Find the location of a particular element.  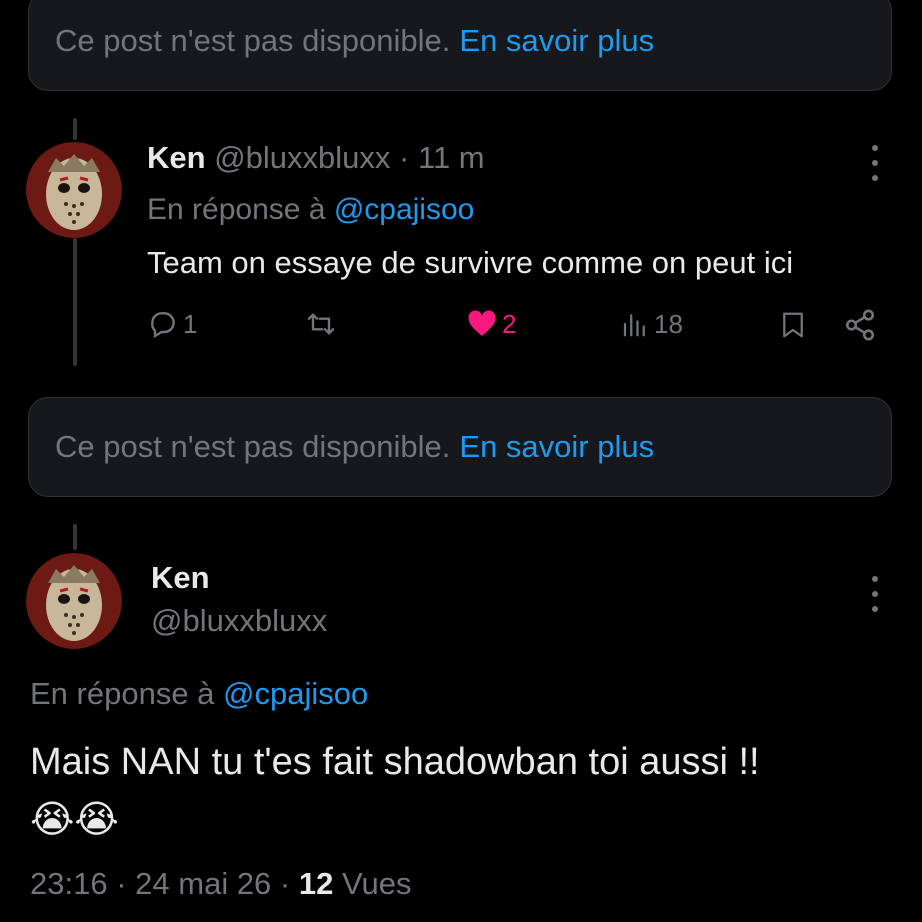

reply-icon is located at coordinates (163, 325).